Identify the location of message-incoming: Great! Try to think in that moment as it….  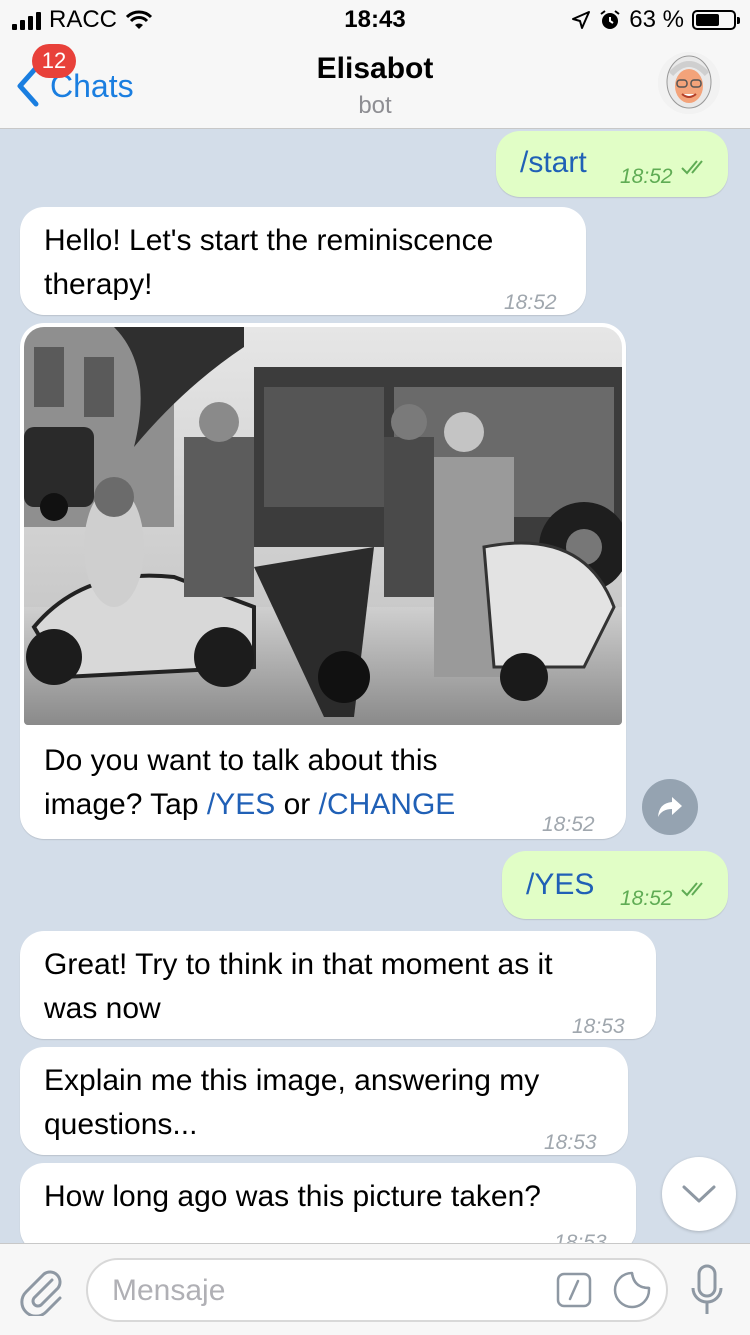
(338, 985).